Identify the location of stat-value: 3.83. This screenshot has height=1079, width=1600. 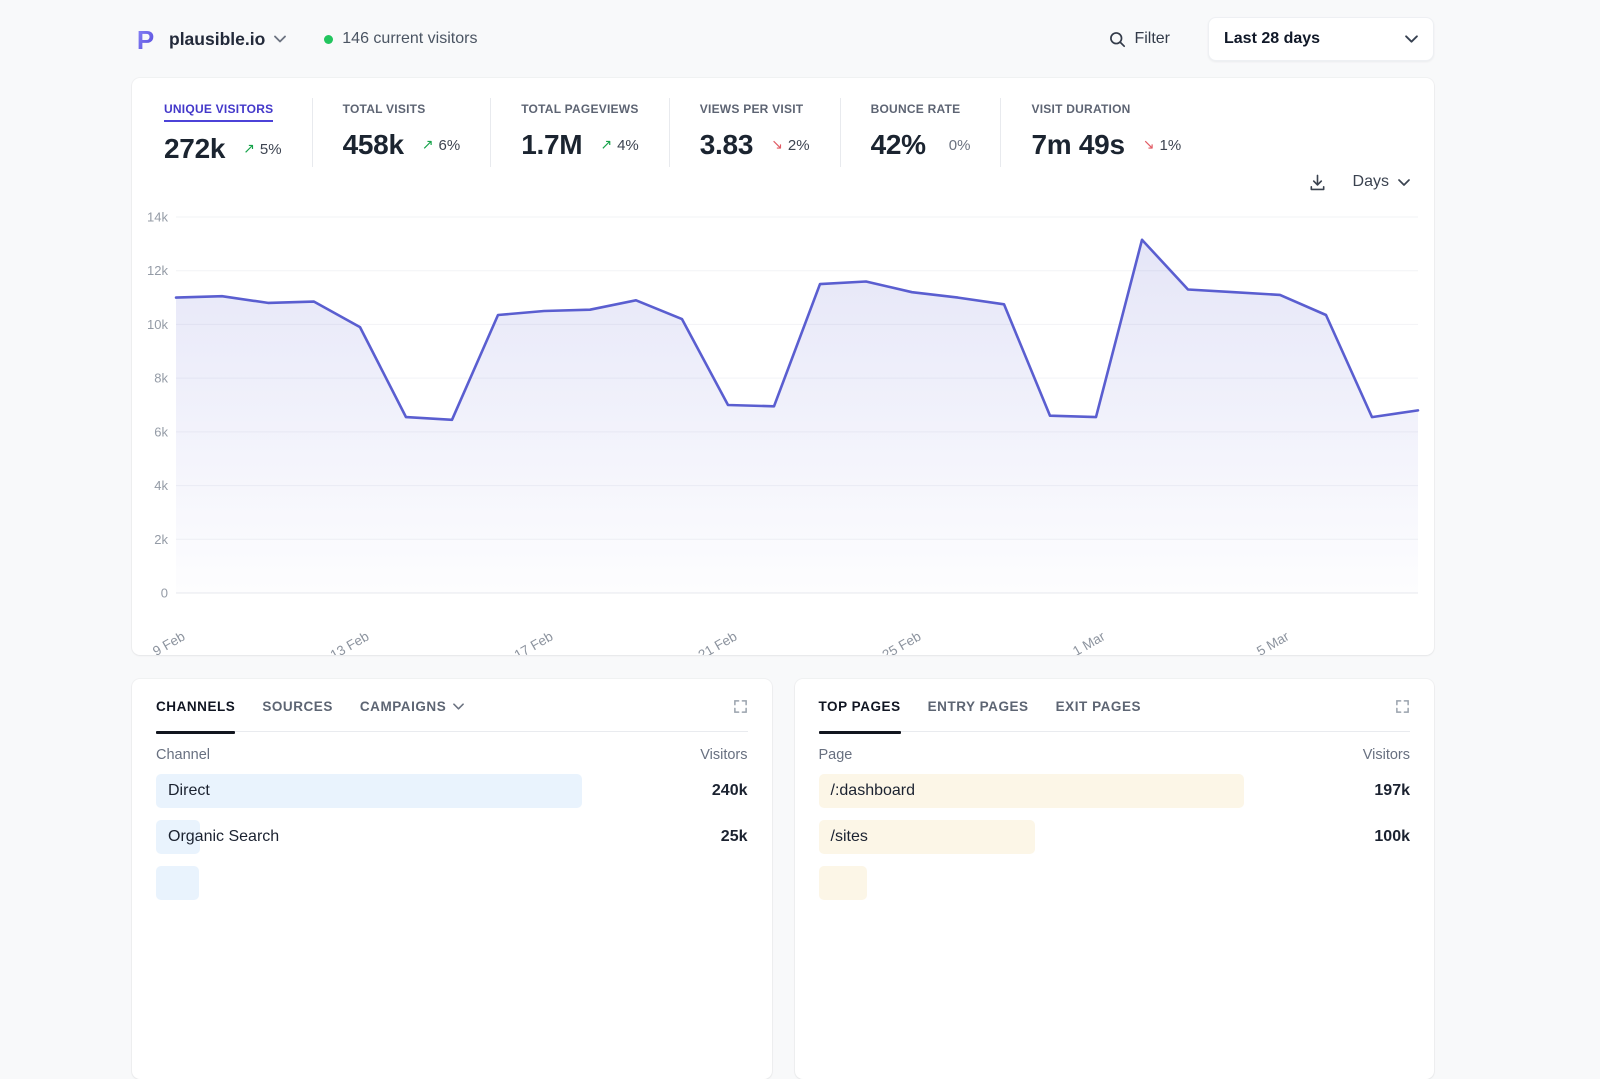
(726, 144).